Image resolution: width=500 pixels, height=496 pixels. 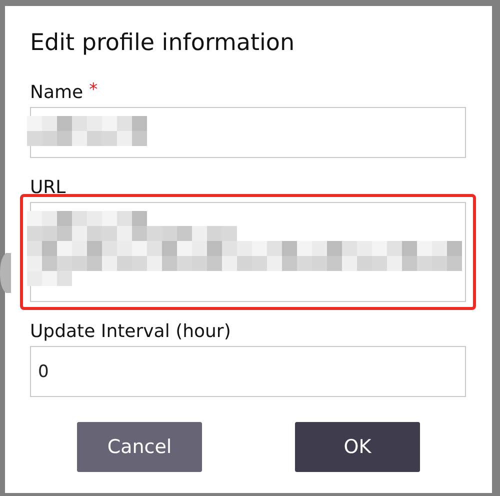 I want to click on cancel-button: Cancel, so click(x=139, y=447).